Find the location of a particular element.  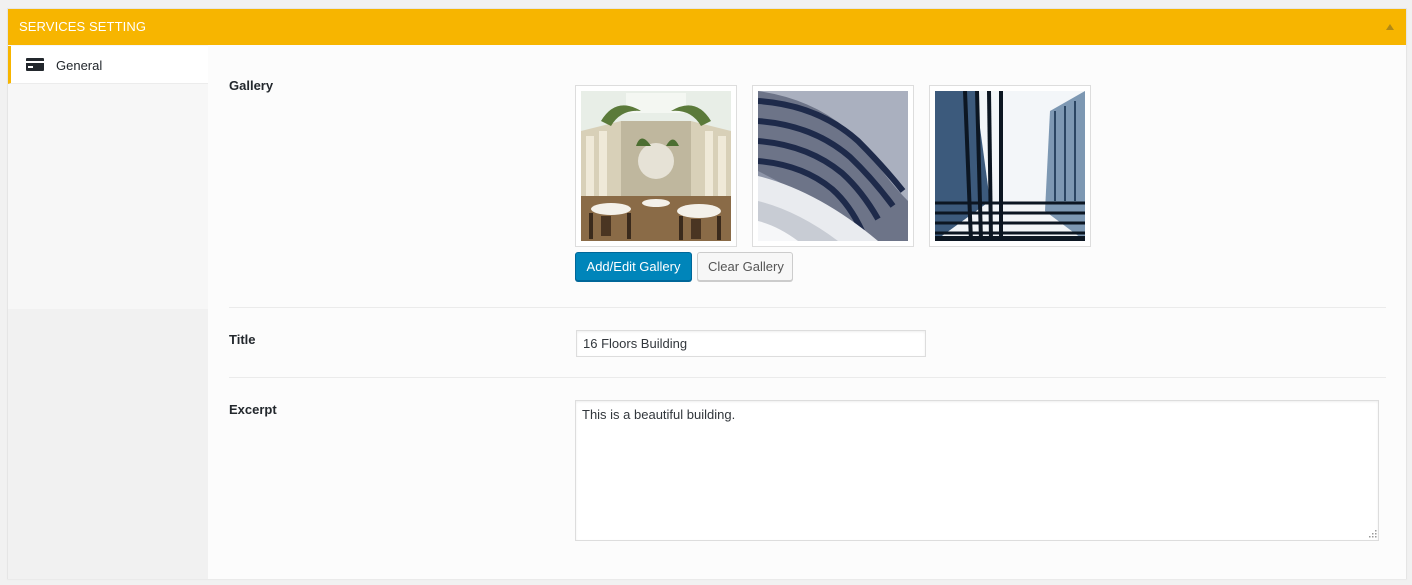

curved-building-image is located at coordinates (833, 166).